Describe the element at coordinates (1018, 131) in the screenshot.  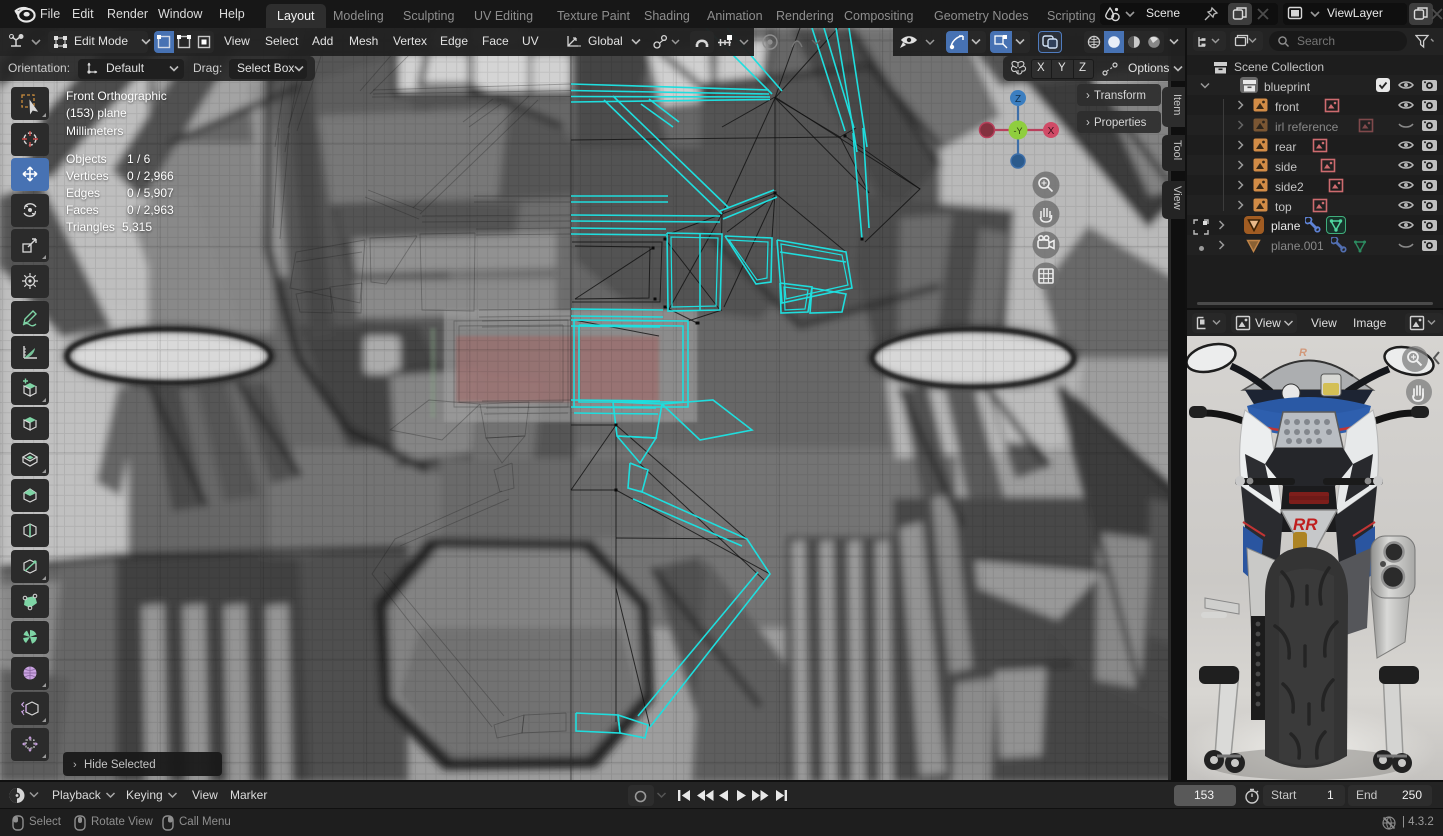
I see `svg-text: -Y` at that location.